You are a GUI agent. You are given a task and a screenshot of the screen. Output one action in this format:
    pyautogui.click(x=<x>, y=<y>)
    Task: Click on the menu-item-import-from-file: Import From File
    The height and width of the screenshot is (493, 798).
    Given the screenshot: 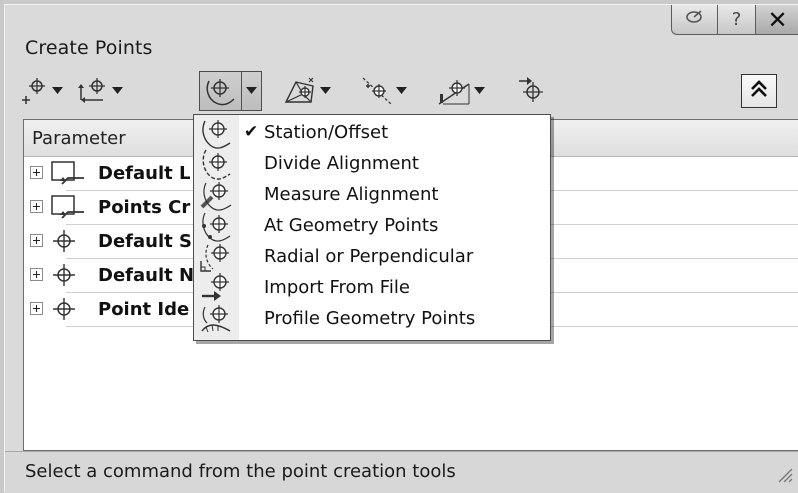 What is the action you would take?
    pyautogui.click(x=372, y=288)
    